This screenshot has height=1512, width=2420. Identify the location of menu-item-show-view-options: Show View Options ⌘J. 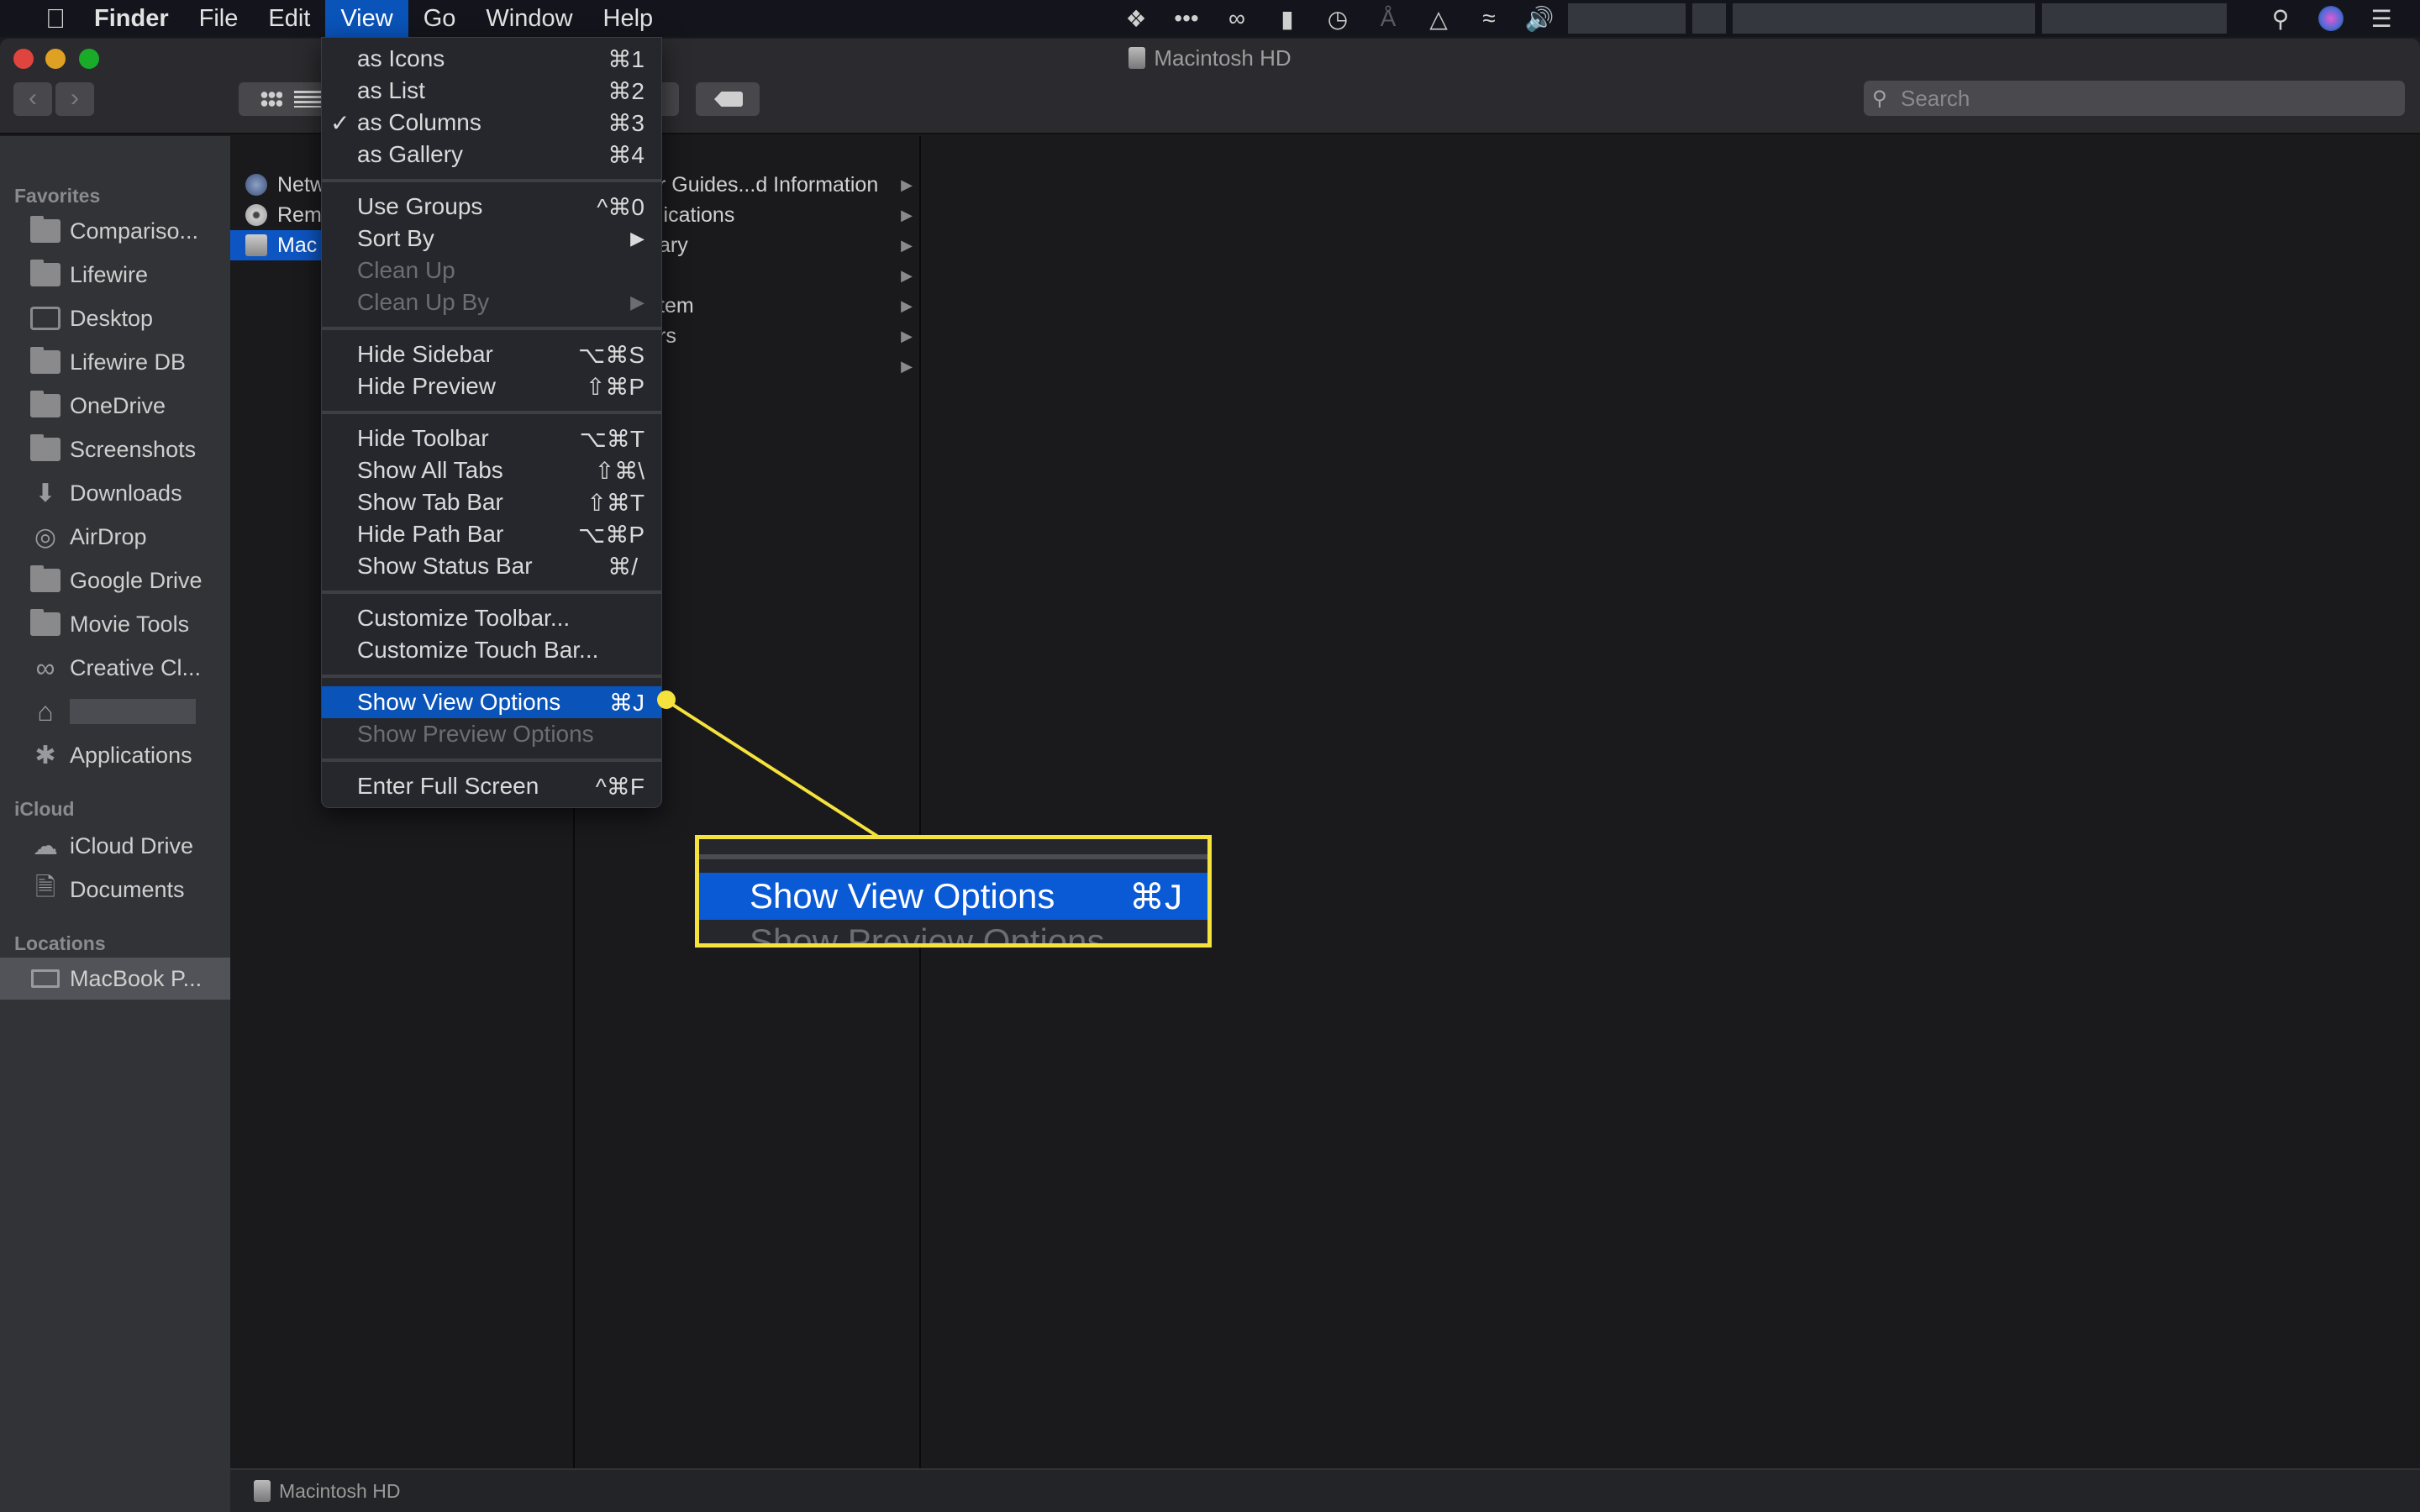
(492, 702).